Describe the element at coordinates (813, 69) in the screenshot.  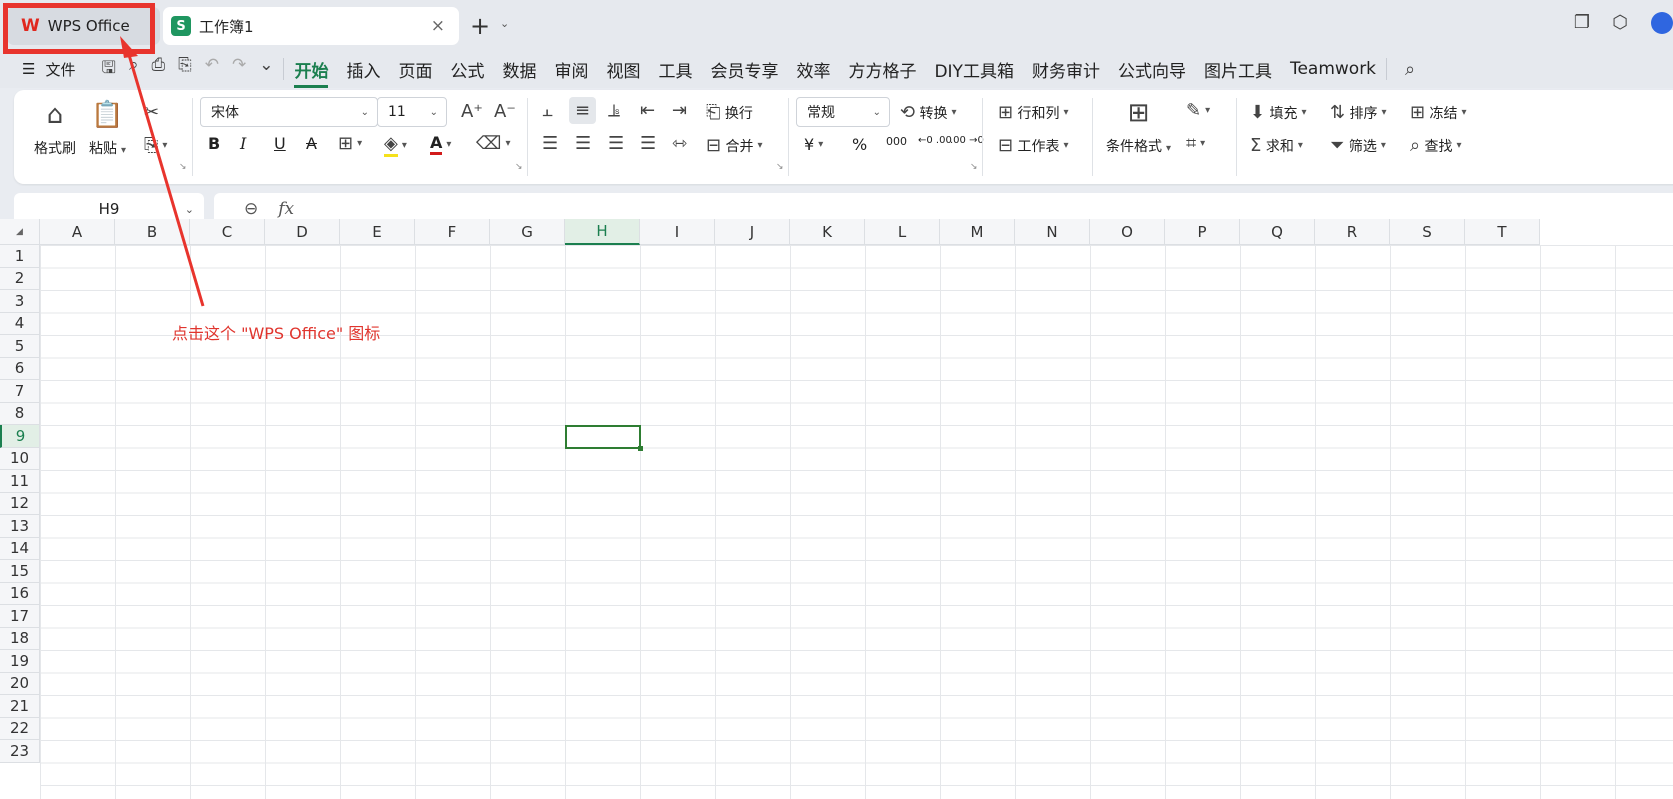
I see `tab-efficiency: 效率` at that location.